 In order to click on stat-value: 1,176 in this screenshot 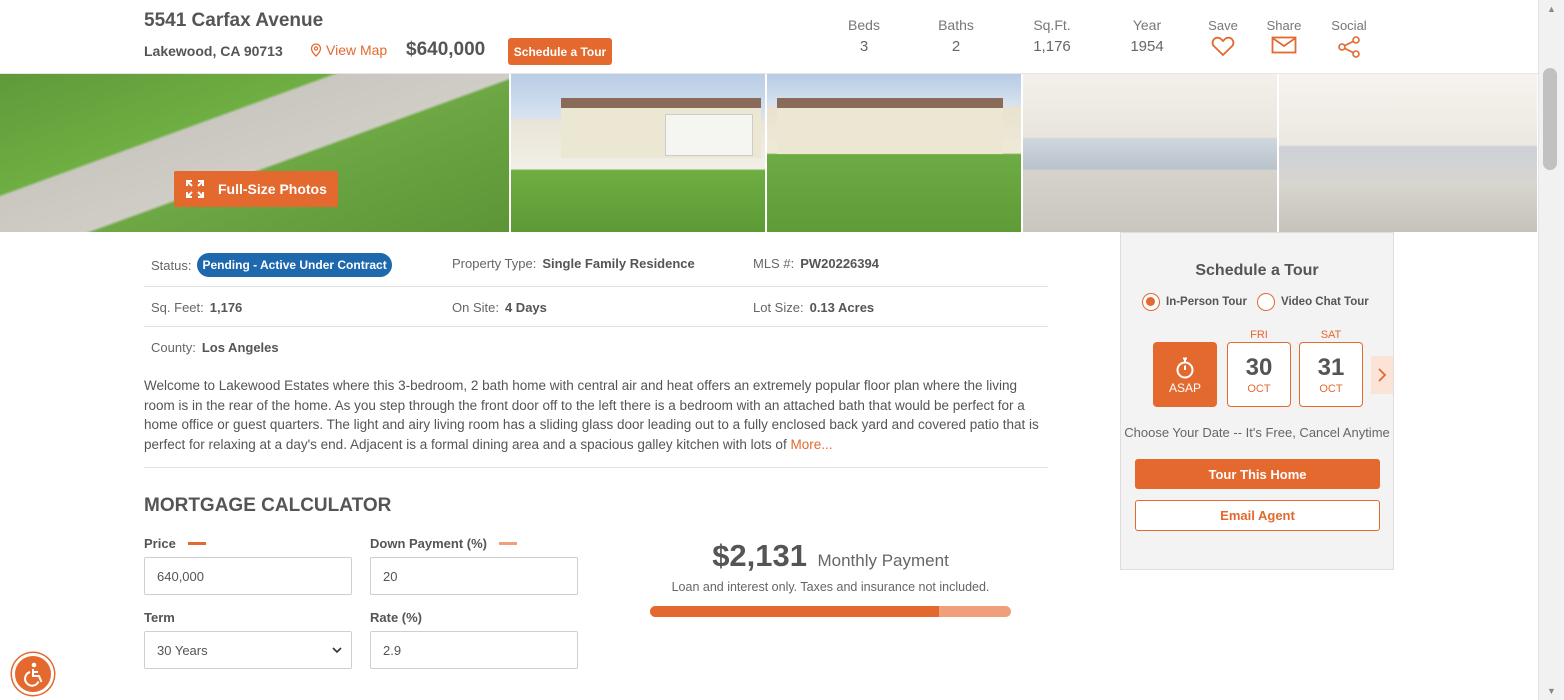, I will do `click(1052, 46)`.